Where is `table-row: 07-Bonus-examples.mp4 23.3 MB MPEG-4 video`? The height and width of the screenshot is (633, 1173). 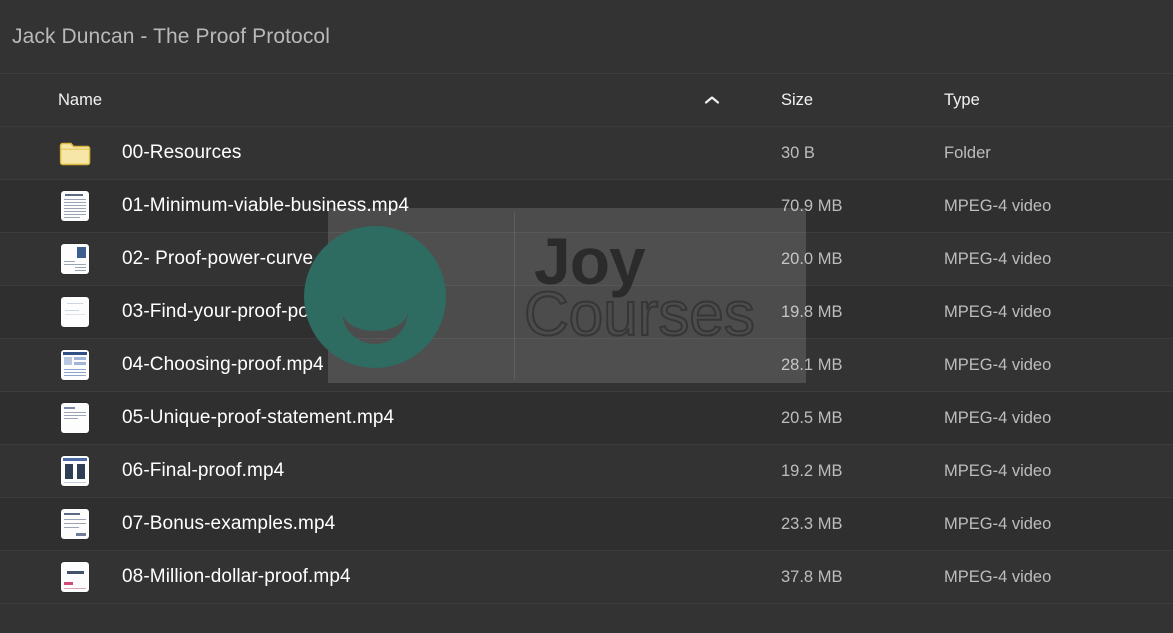 table-row: 07-Bonus-examples.mp4 23.3 MB MPEG-4 video is located at coordinates (586, 524).